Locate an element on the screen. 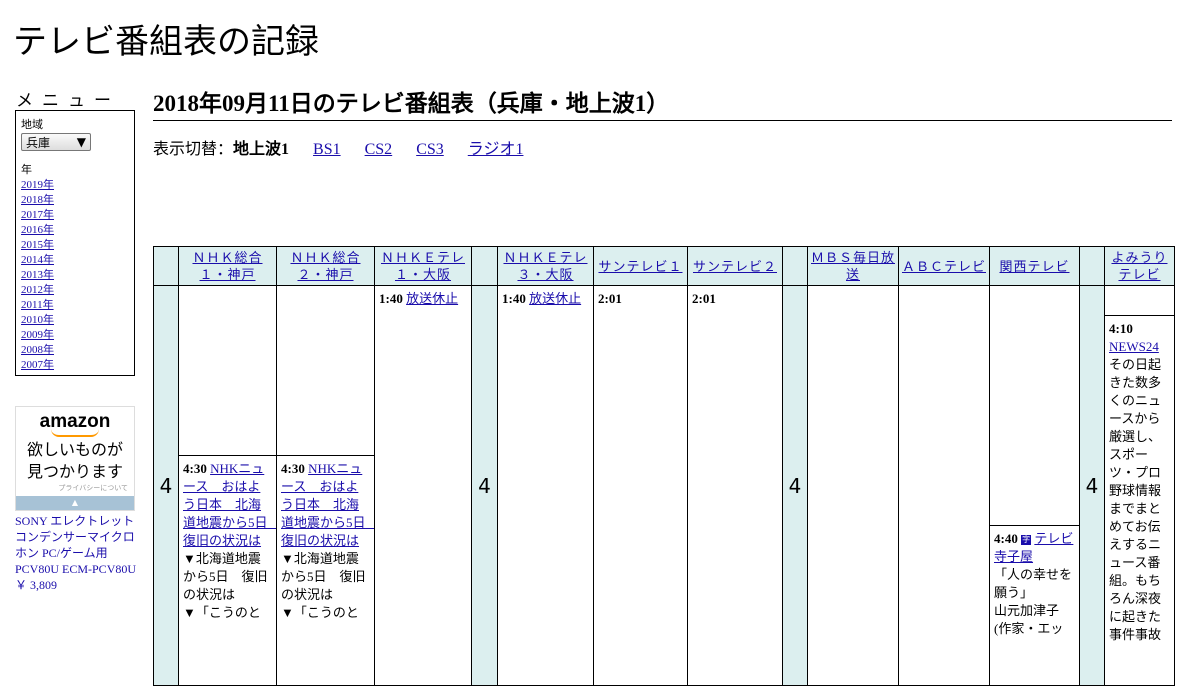 The width and height of the screenshot is (1200, 695). year-link-2014: 2014年 is located at coordinates (37, 260).